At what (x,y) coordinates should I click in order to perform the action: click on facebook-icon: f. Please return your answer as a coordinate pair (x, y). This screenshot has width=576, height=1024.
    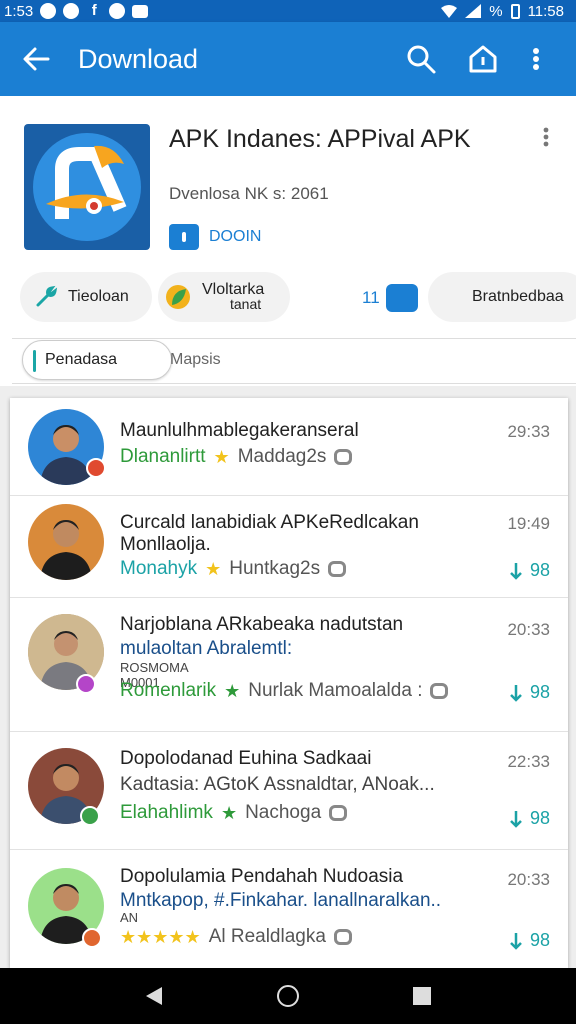
    Looking at the image, I should click on (94, 10).